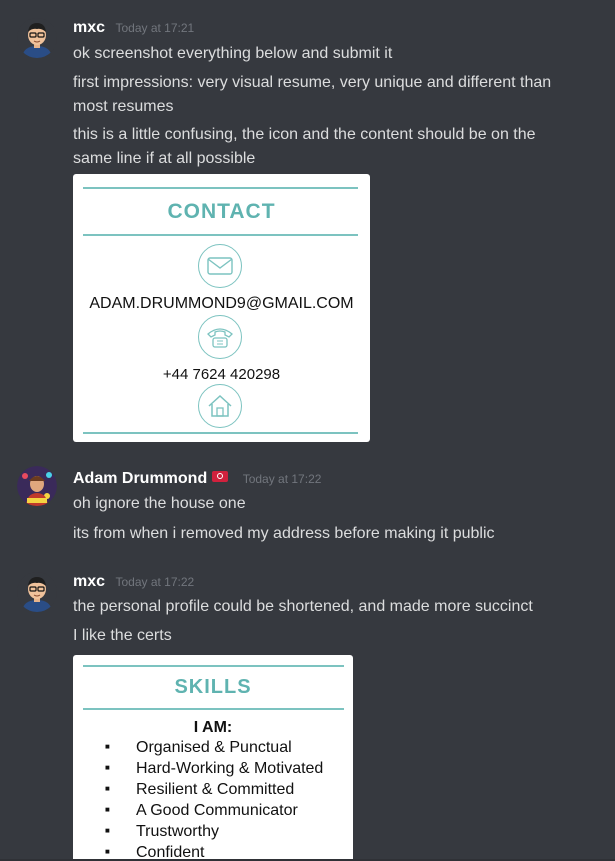 The height and width of the screenshot is (861, 615). I want to click on username: Adam Drummond, so click(140, 478).